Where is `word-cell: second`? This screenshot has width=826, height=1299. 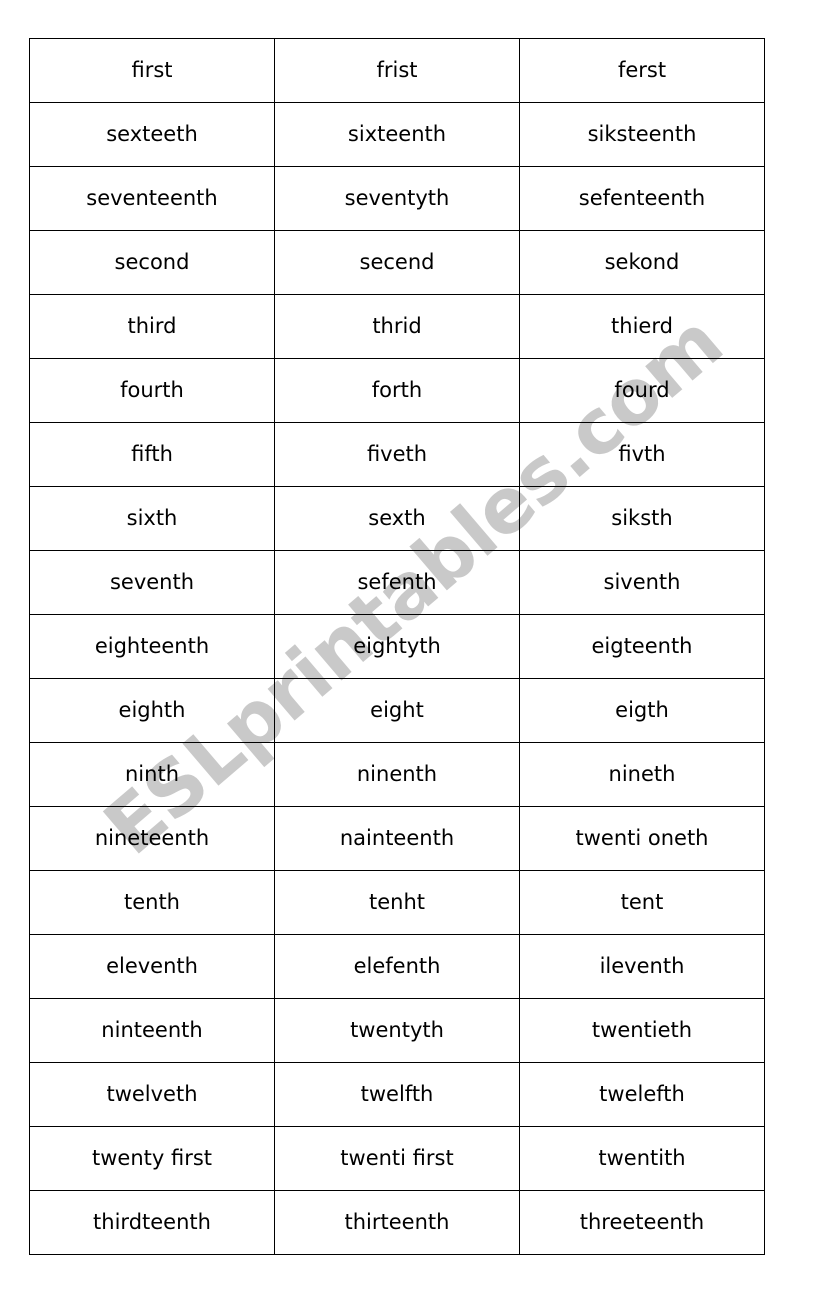 word-cell: second is located at coordinates (152, 262).